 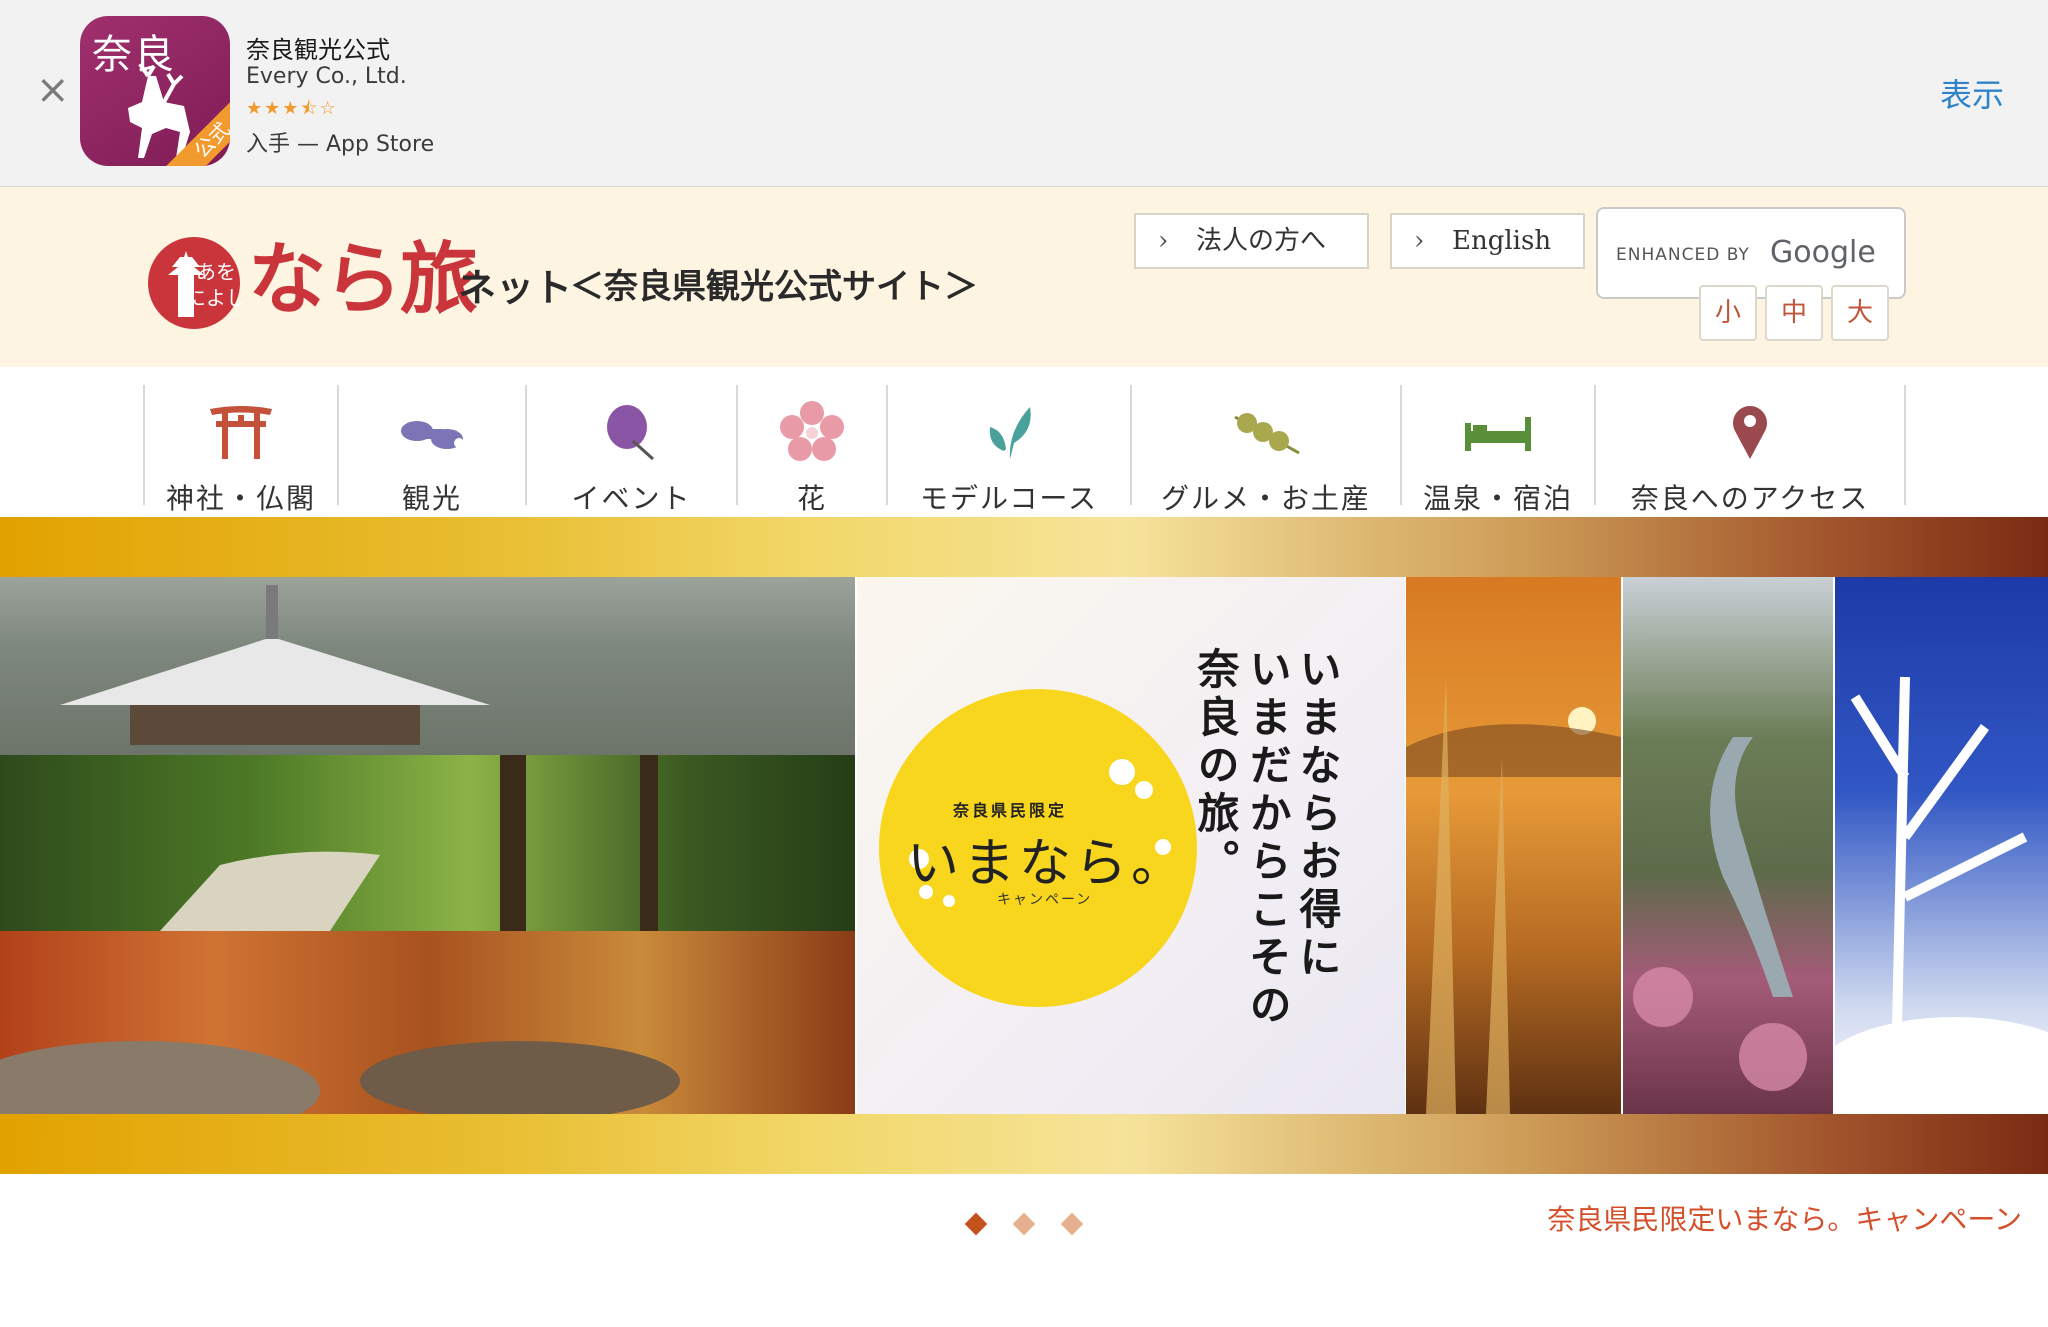 I want to click on leaf-icon, so click(x=1010, y=433).